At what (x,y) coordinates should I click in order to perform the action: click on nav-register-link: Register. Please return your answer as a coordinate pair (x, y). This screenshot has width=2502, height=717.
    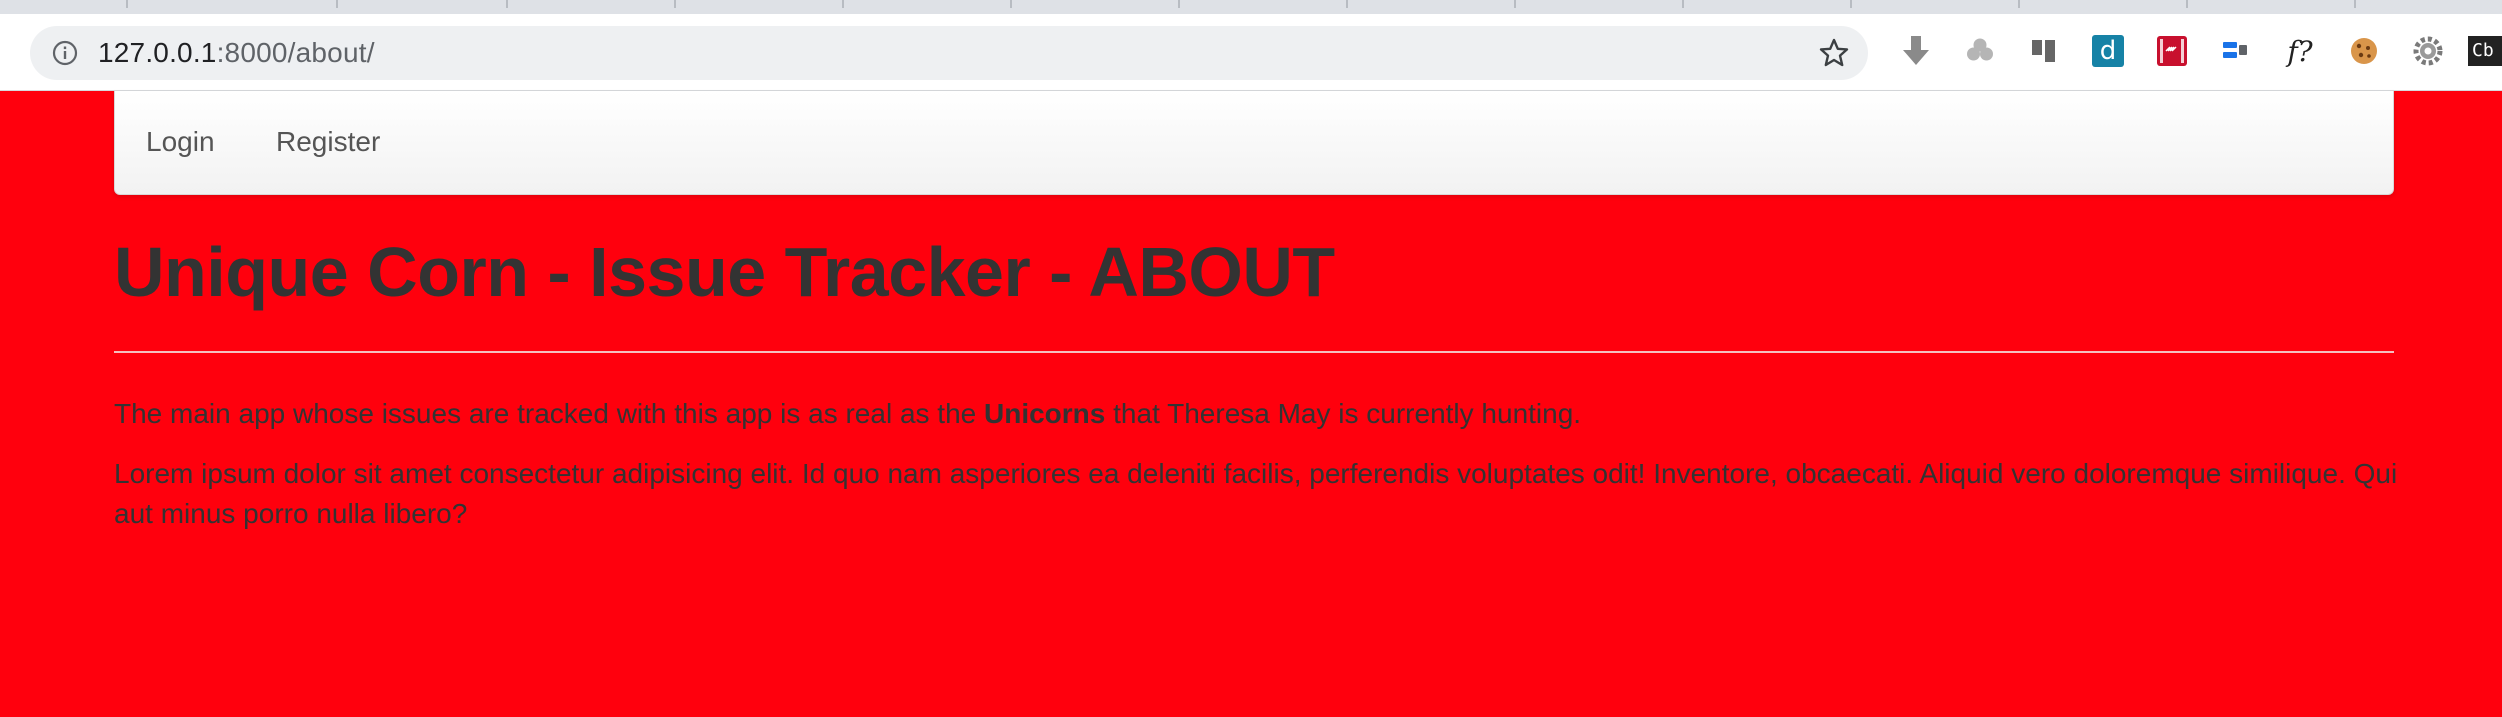
    Looking at the image, I should click on (328, 142).